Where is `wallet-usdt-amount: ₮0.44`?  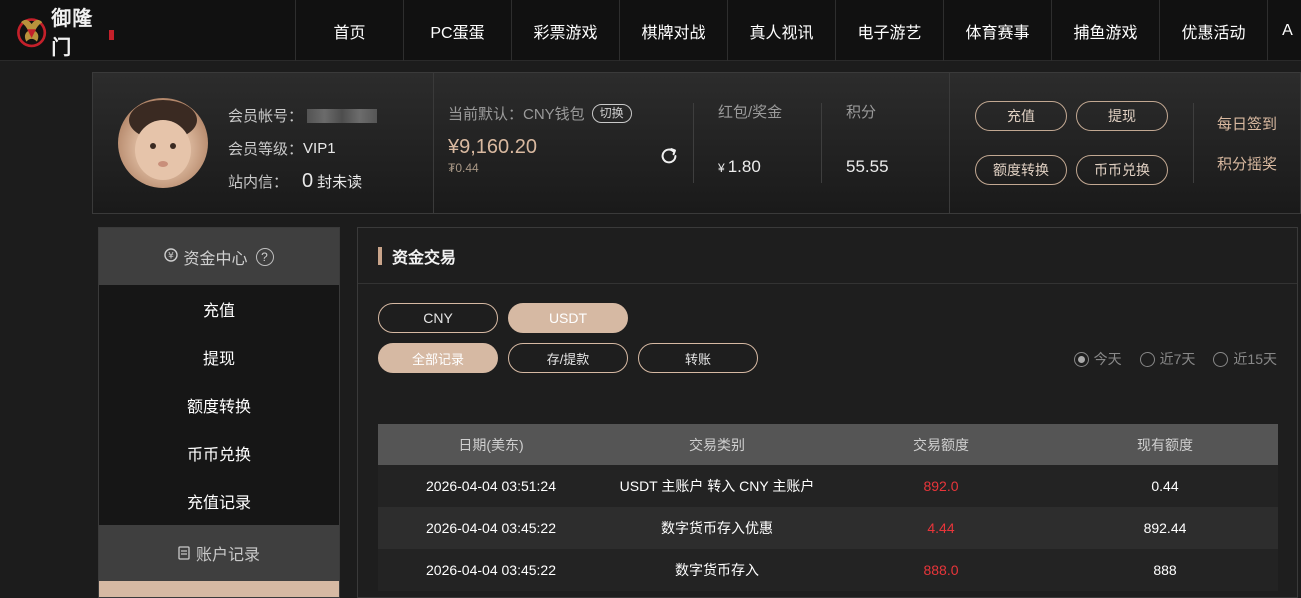 wallet-usdt-amount: ₮0.44 is located at coordinates (463, 168).